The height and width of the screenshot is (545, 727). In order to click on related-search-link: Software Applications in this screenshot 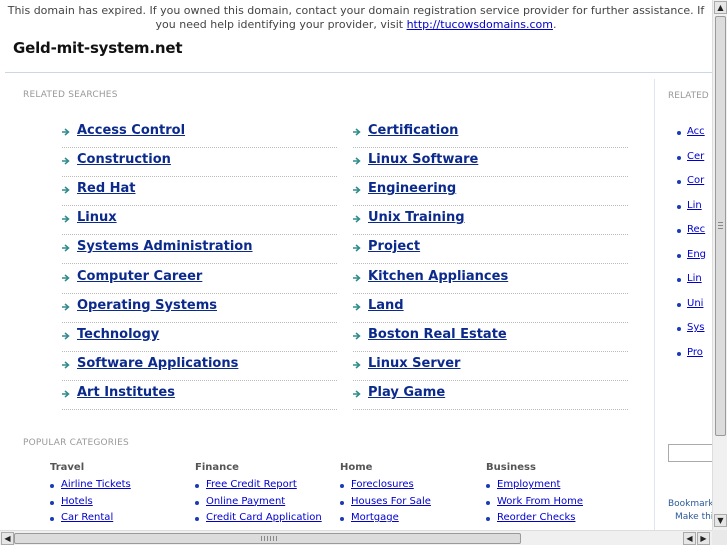, I will do `click(157, 363)`.